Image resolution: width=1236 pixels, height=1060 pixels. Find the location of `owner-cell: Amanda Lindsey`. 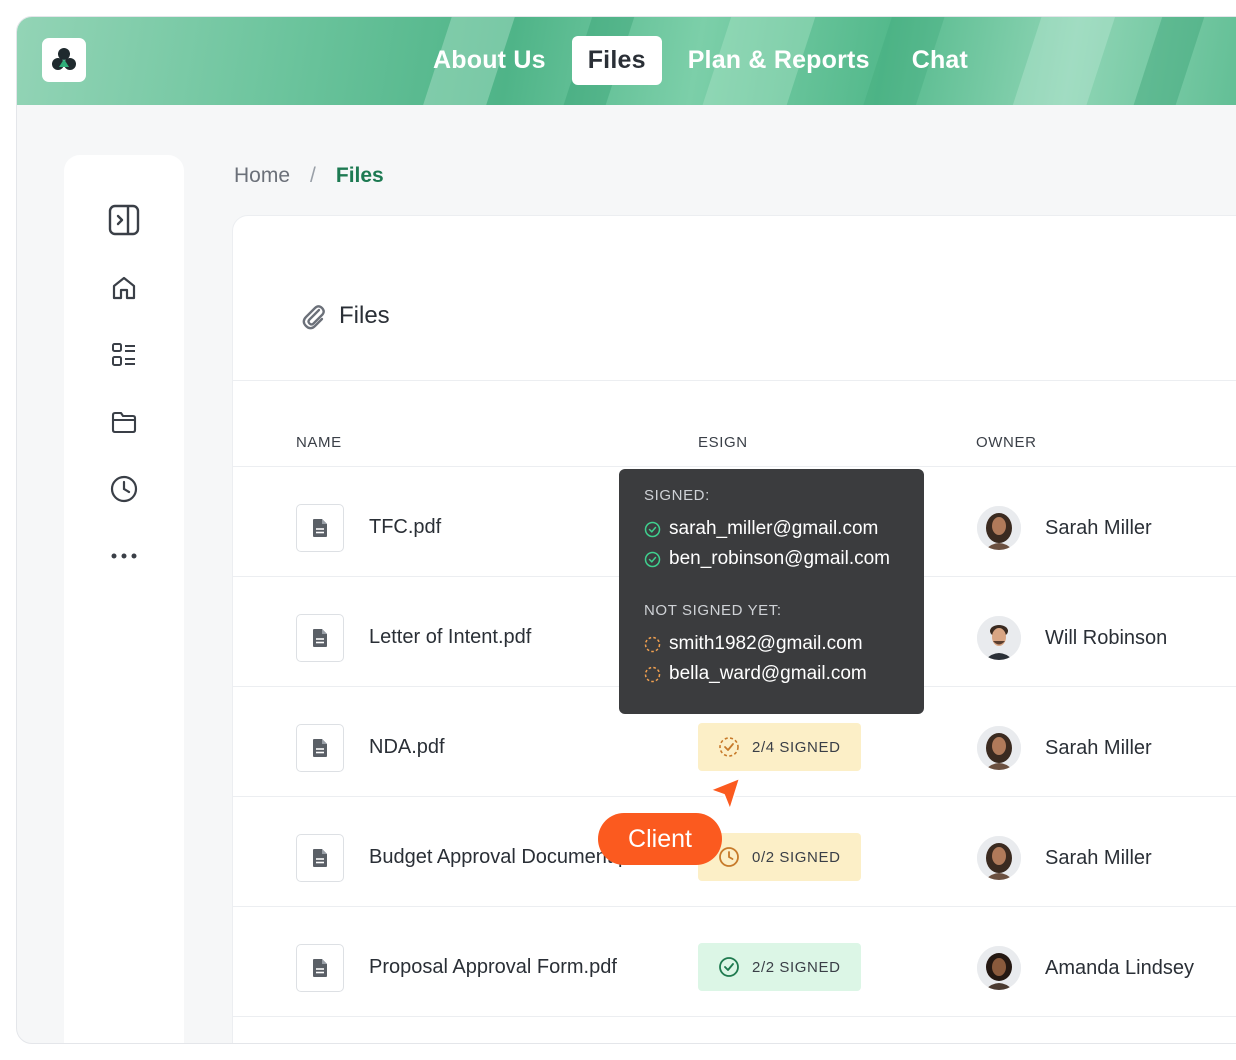

owner-cell: Amanda Lindsey is located at coordinates (1085, 968).